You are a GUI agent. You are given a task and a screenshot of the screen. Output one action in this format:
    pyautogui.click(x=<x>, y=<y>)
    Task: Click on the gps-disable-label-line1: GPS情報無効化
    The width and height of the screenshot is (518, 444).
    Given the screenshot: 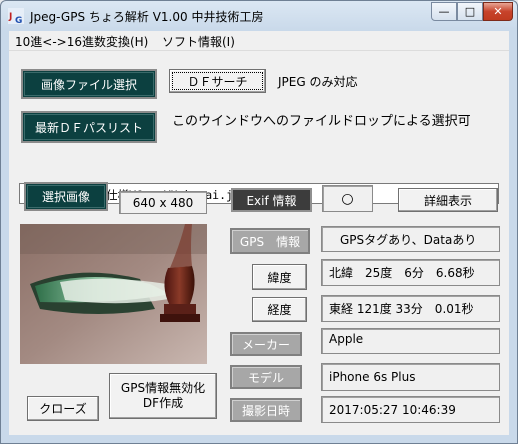 What is the action you would take?
    pyautogui.click(x=163, y=388)
    